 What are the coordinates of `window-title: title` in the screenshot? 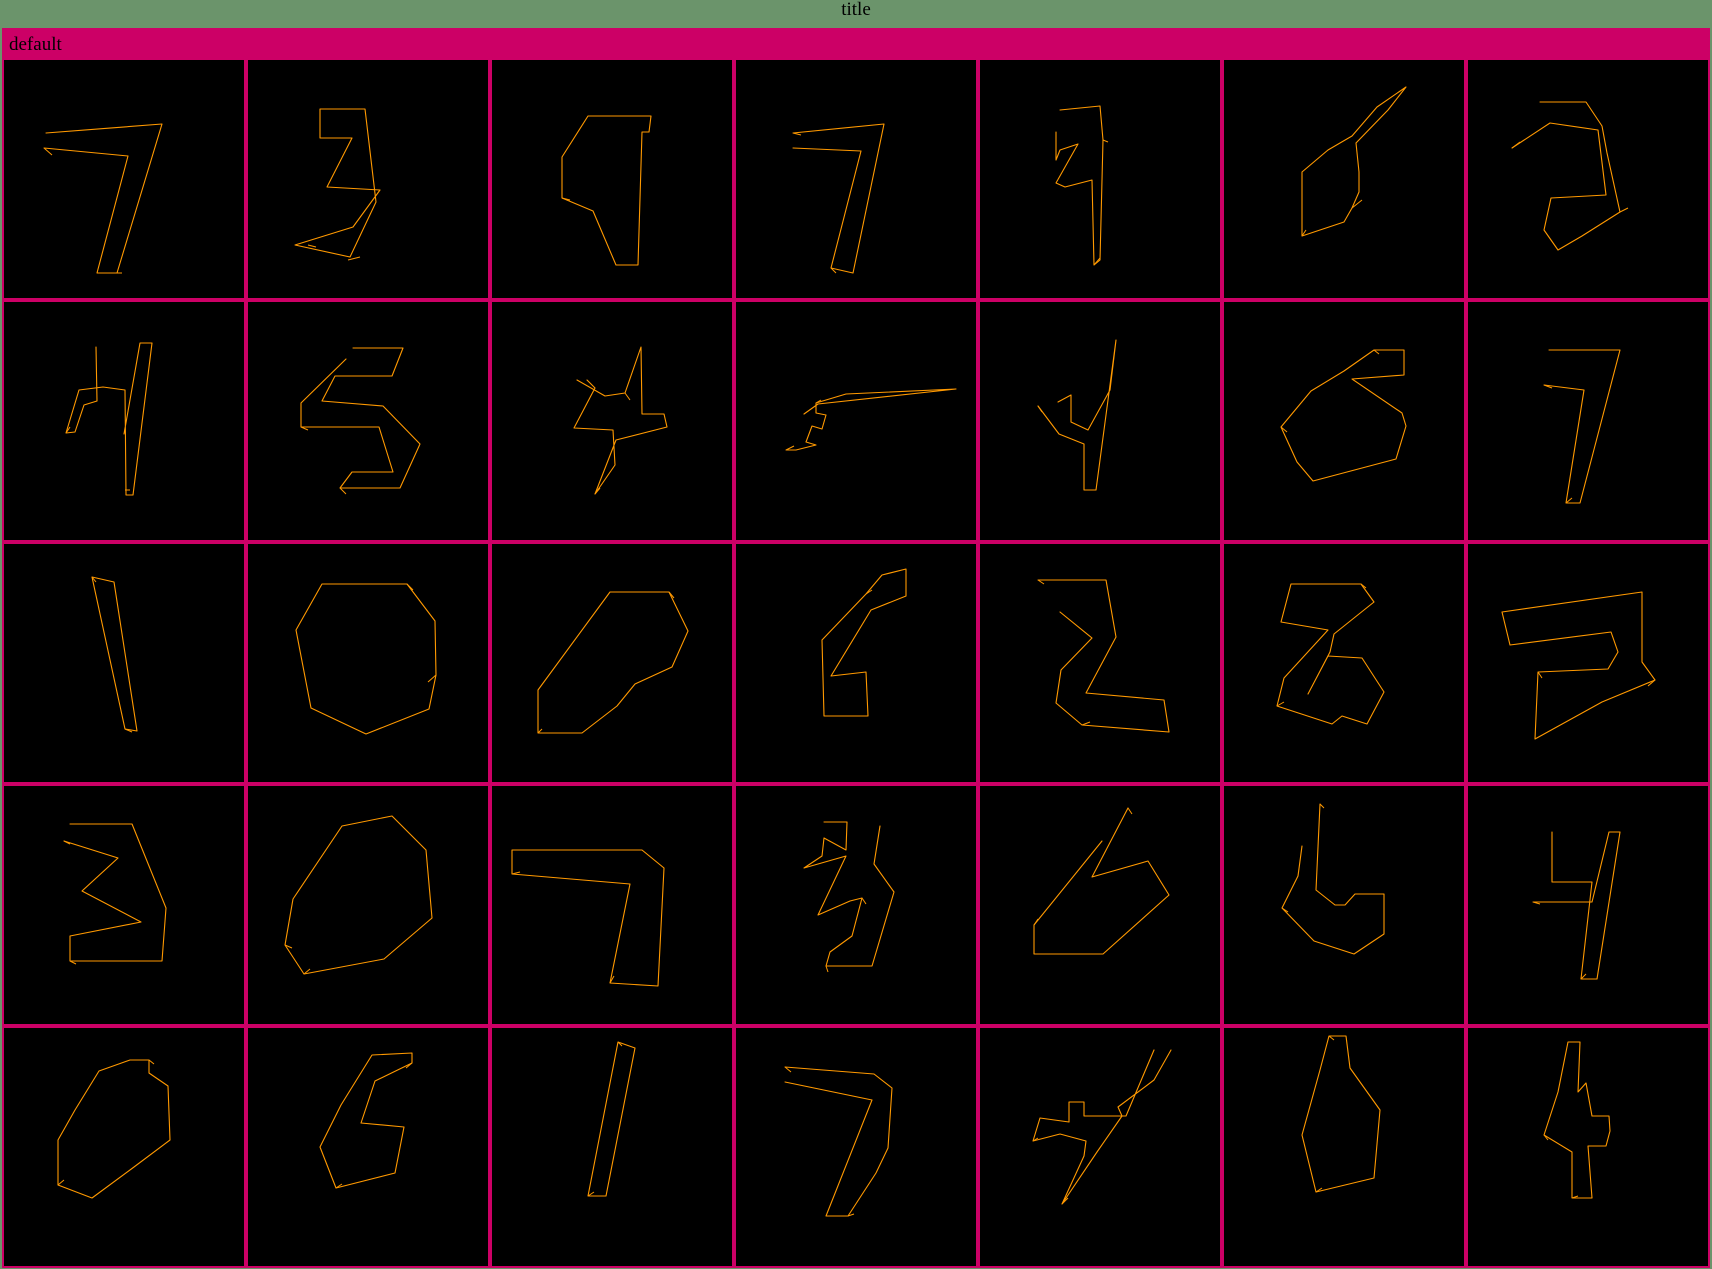 It's located at (856, 14).